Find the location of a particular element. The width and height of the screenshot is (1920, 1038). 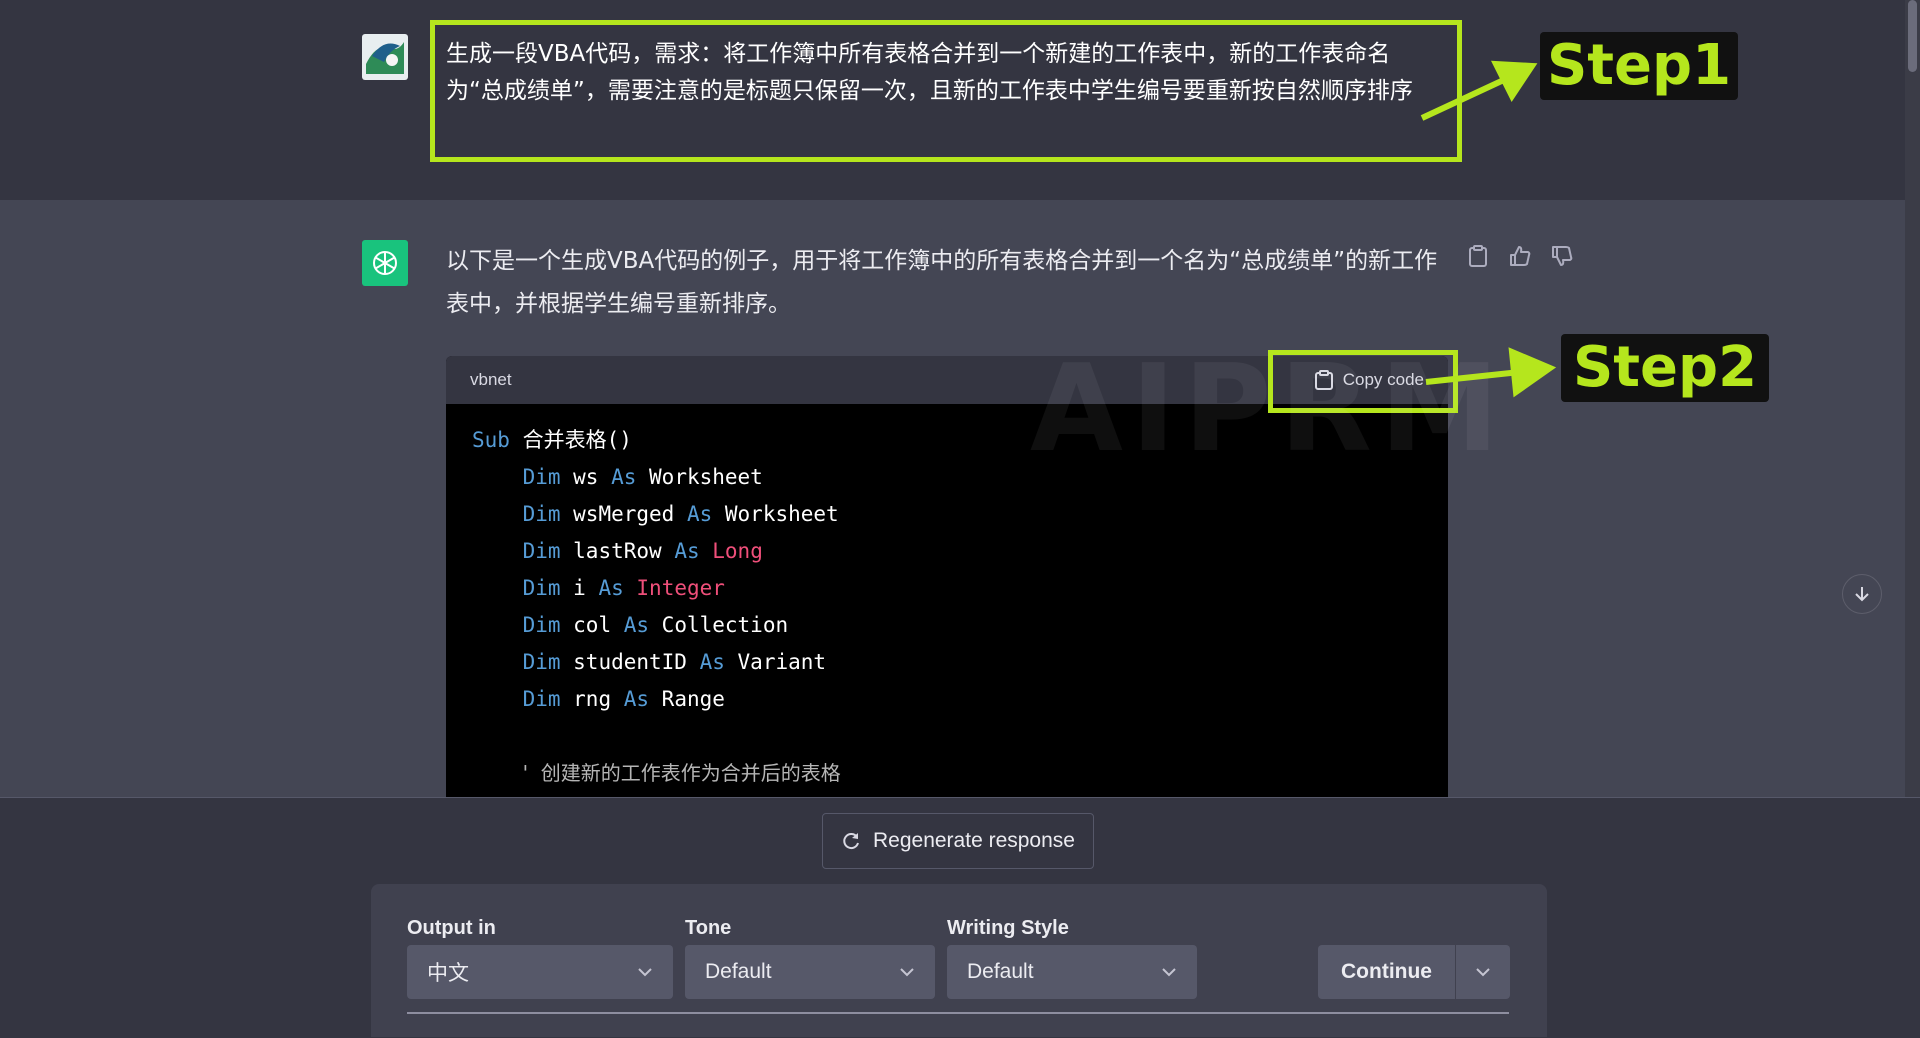

scrollbar-thumb is located at coordinates (1912, 36).